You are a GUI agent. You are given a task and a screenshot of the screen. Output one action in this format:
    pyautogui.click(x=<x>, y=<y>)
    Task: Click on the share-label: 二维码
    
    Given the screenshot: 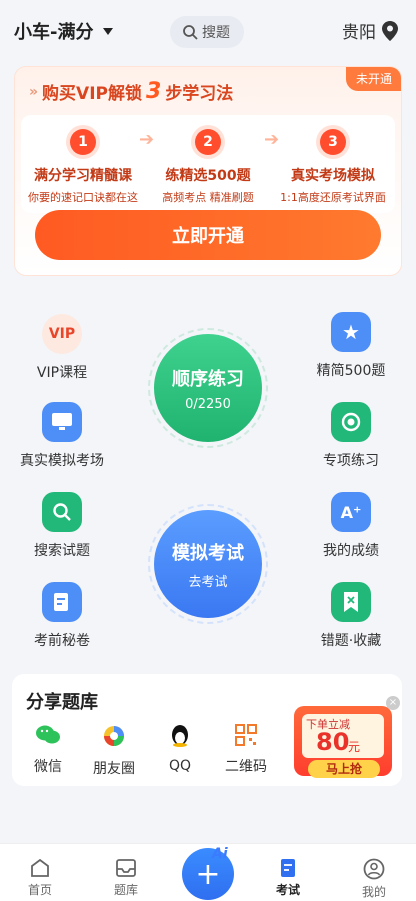 What is the action you would take?
    pyautogui.click(x=246, y=767)
    